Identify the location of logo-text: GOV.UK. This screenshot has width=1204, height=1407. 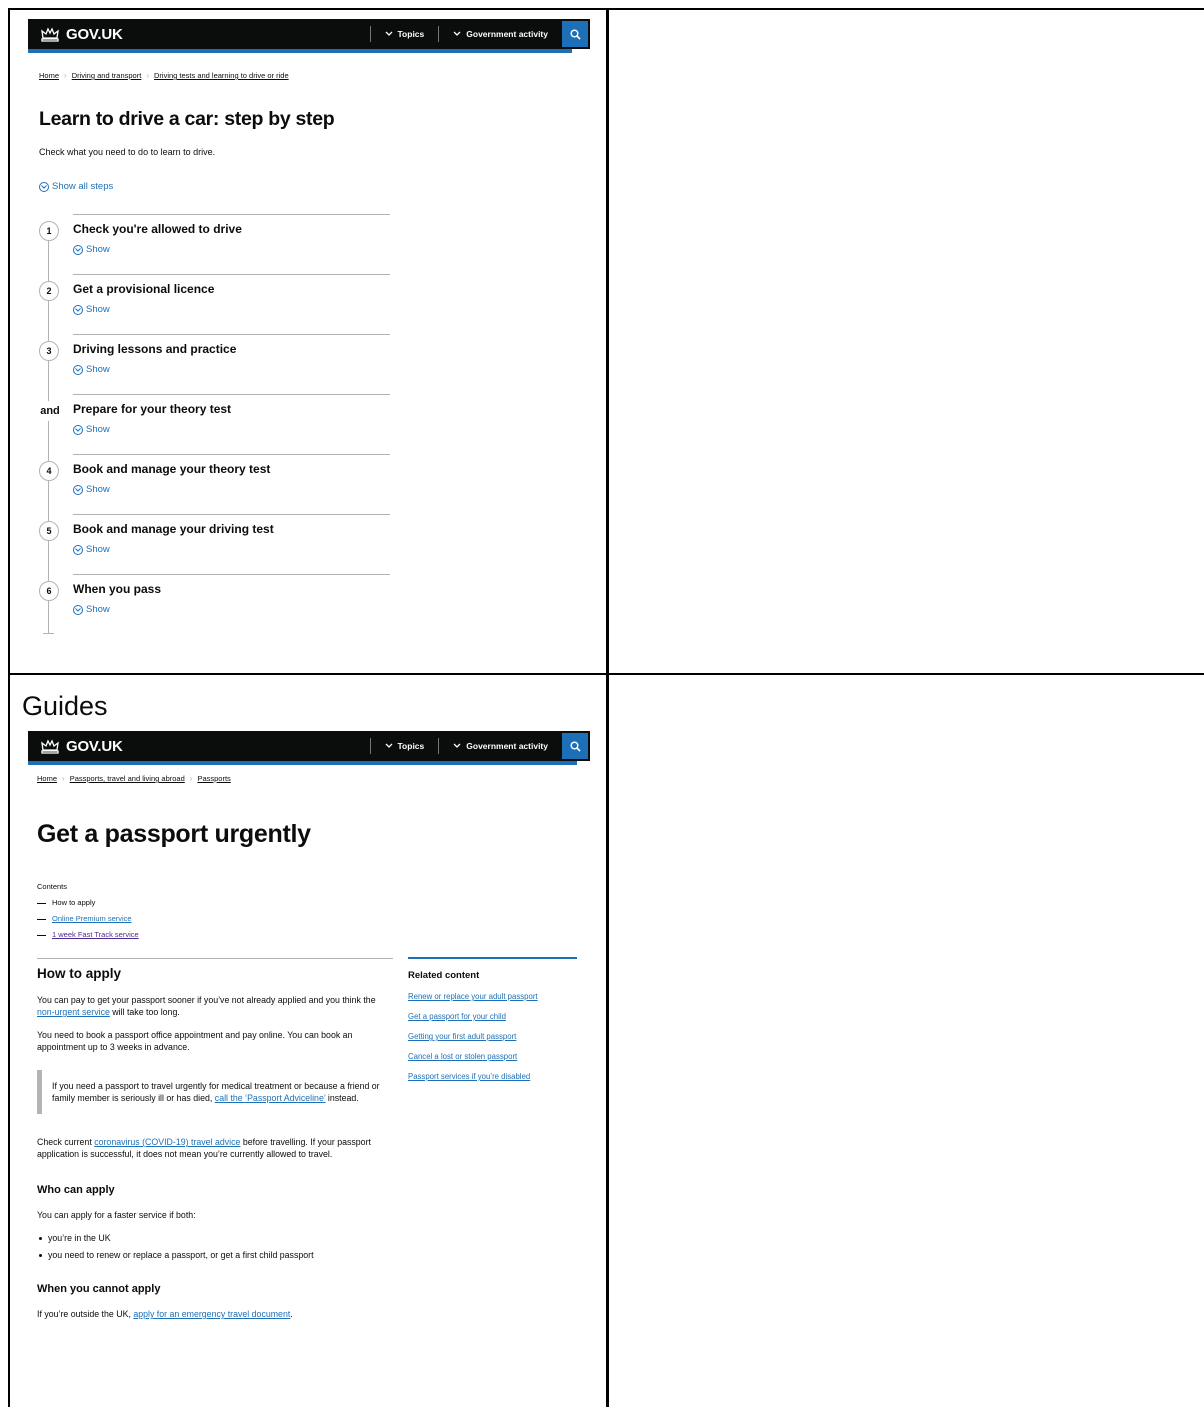
(94, 746).